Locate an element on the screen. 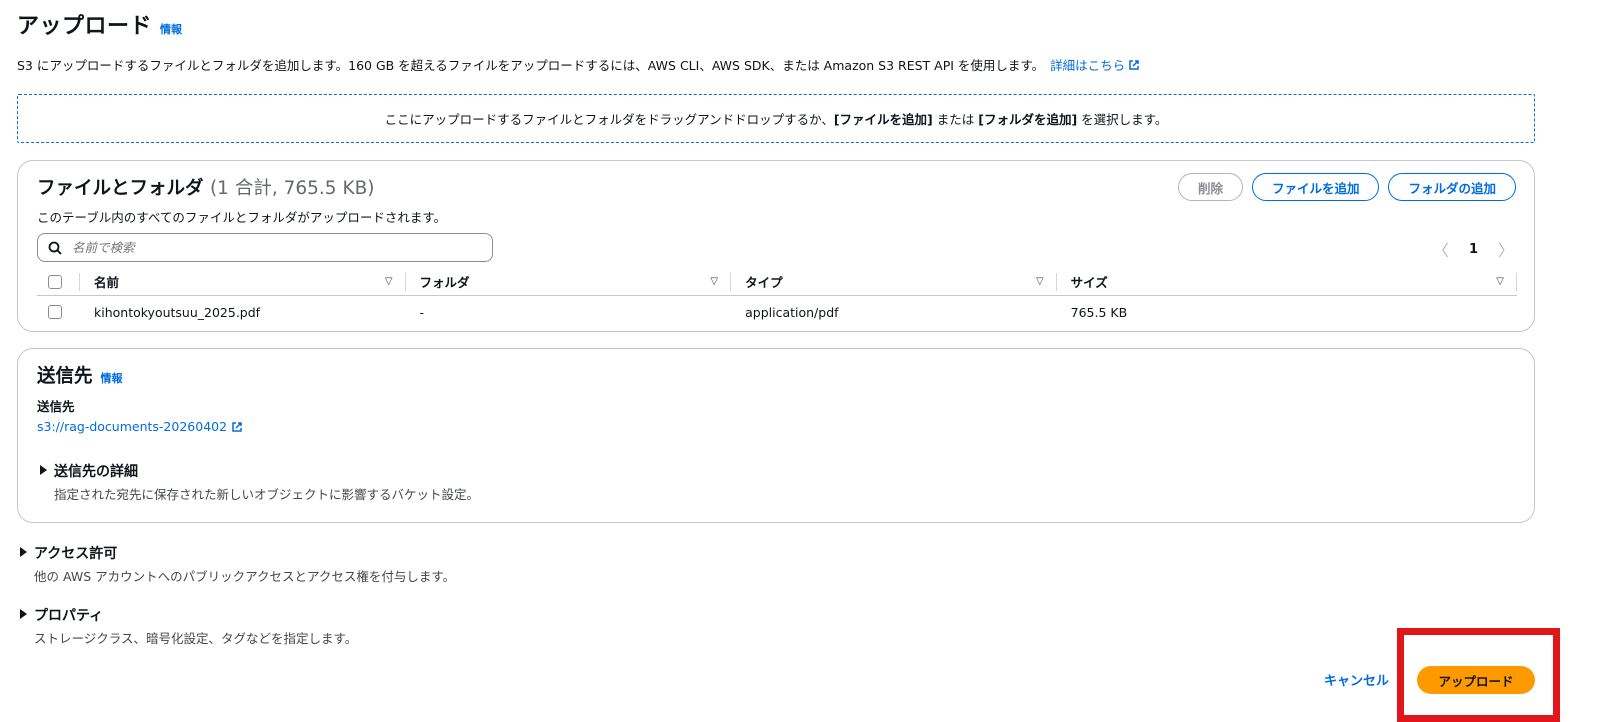  files-count: (1 合計, 765.5 KB) is located at coordinates (292, 188).